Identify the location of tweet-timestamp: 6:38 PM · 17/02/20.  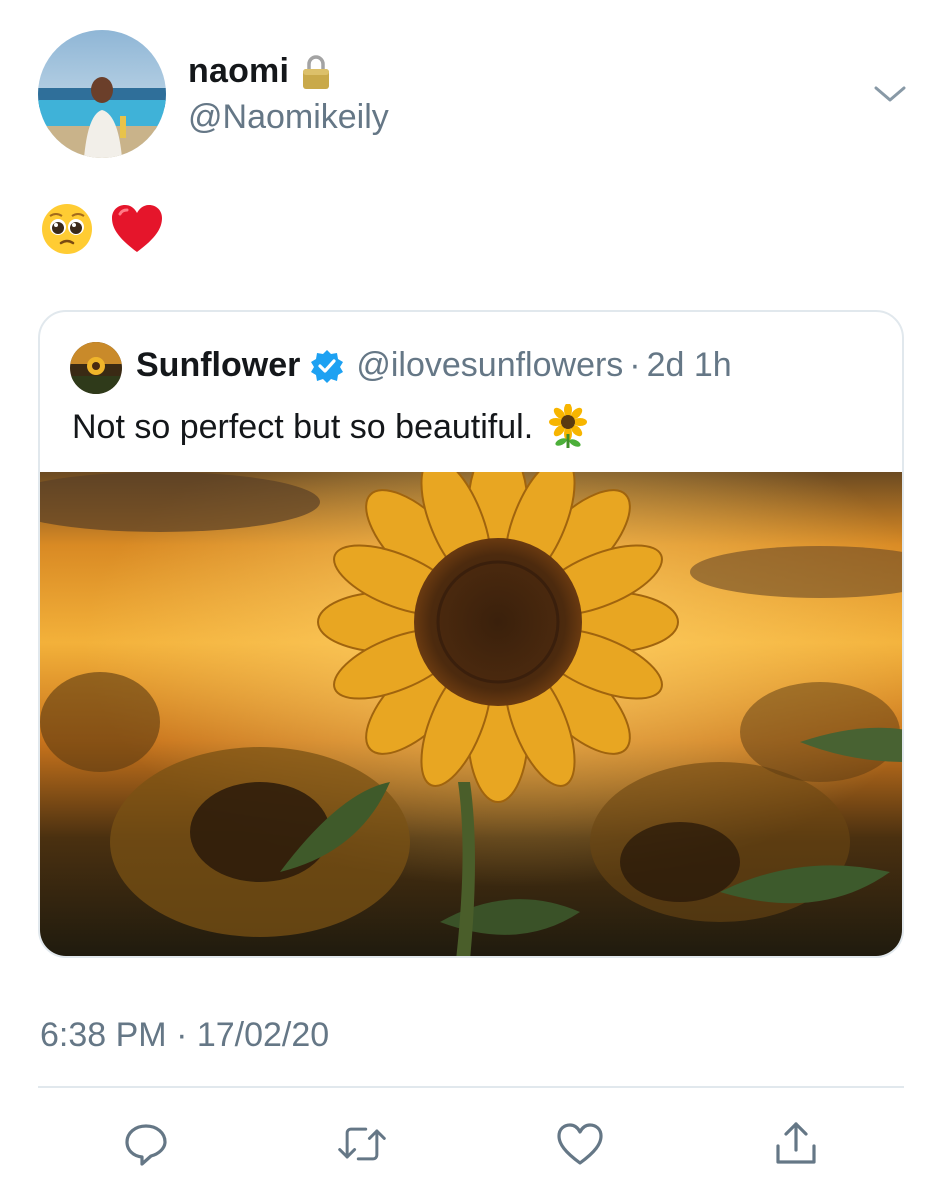
(184, 1035).